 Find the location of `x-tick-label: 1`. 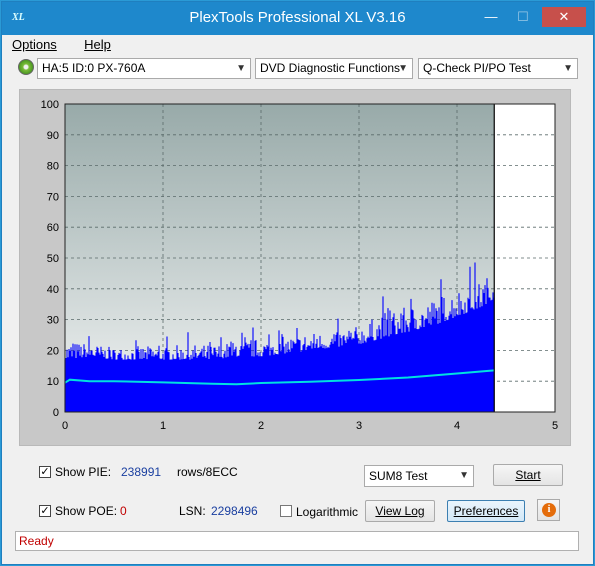

x-tick-label: 1 is located at coordinates (163, 426).